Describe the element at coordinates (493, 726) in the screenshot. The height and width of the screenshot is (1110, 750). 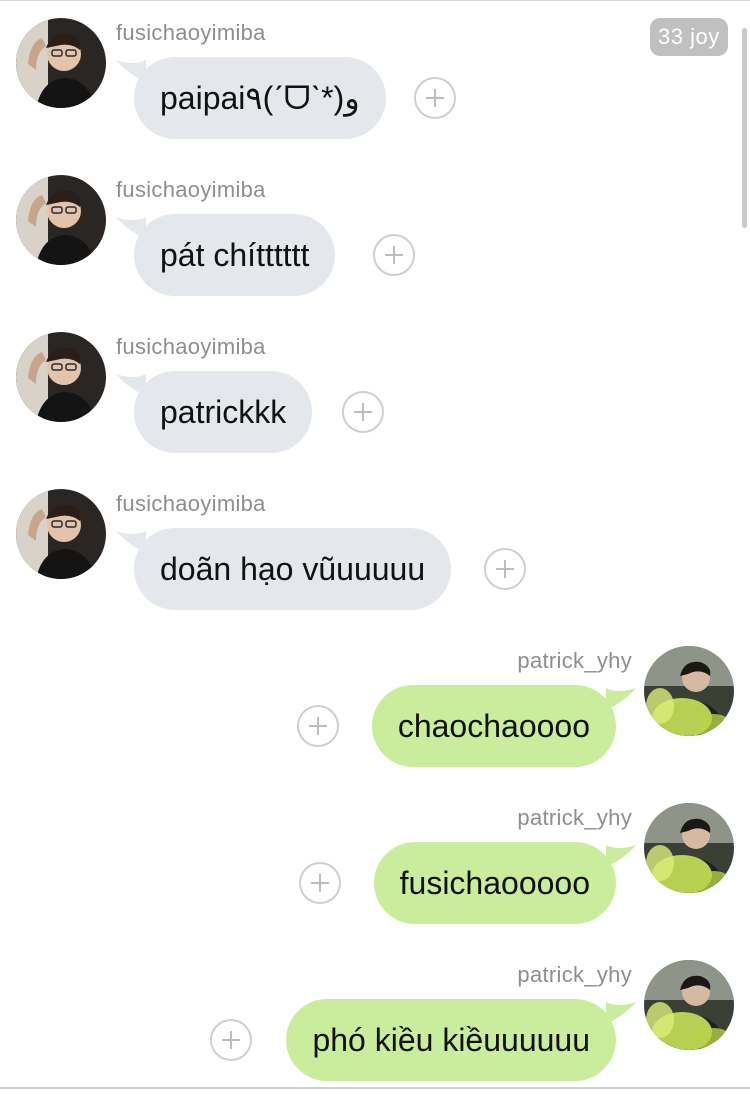
I see `message-bubble: chaochaoooo` at that location.